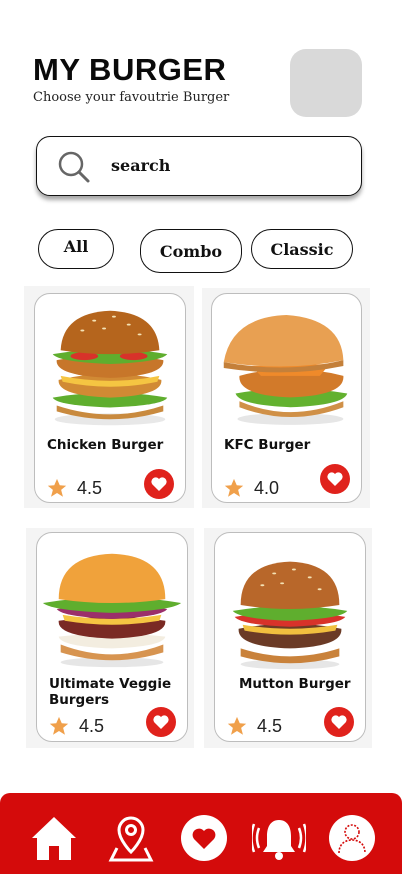 This screenshot has height=874, width=402. I want to click on mutton-burger-image, so click(290, 615).